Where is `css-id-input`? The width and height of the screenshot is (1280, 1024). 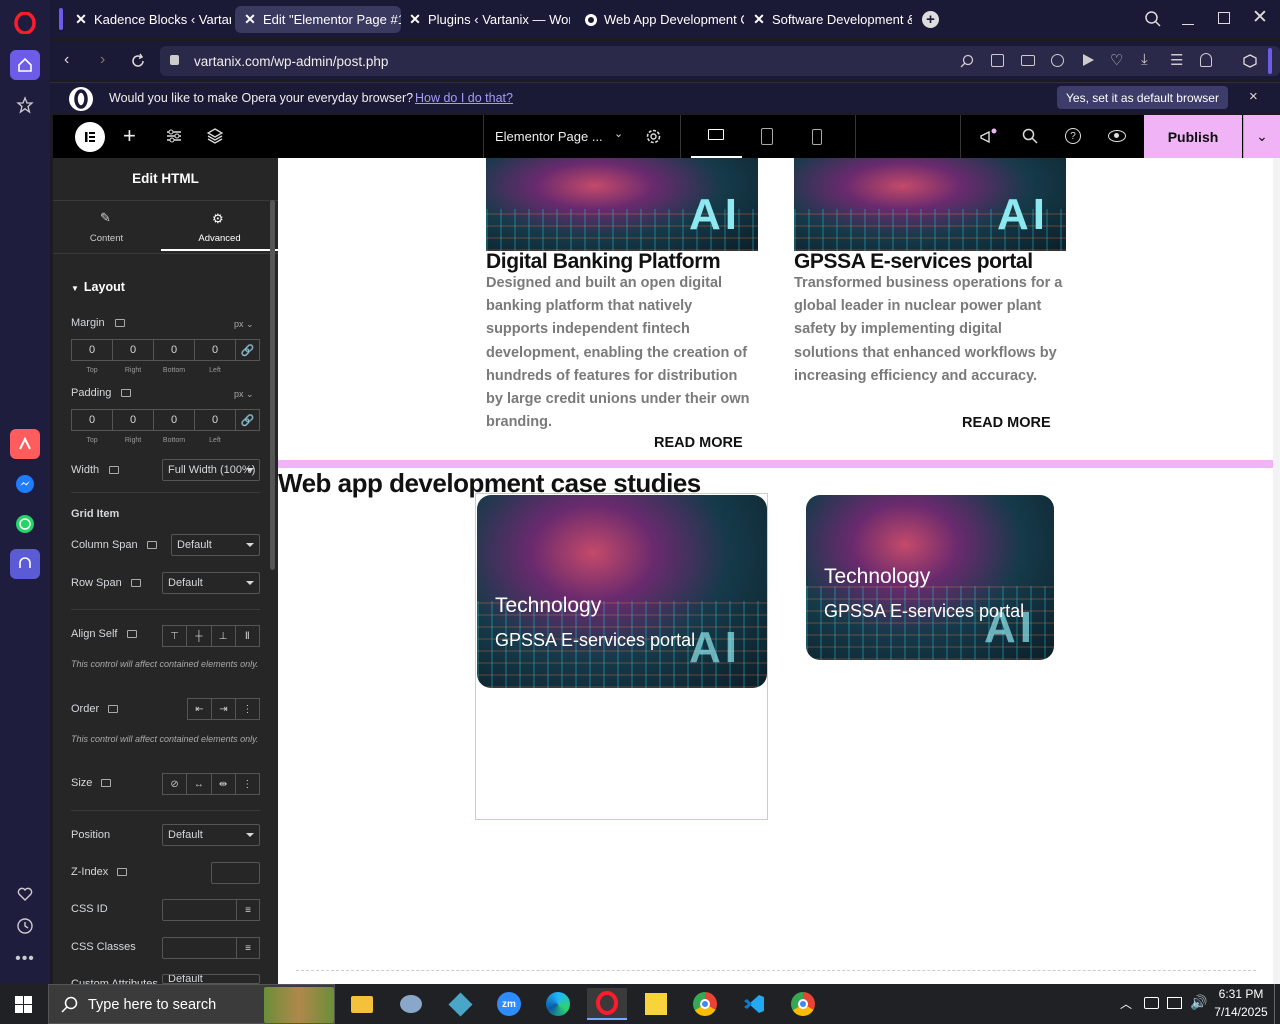
css-id-input is located at coordinates (199, 910).